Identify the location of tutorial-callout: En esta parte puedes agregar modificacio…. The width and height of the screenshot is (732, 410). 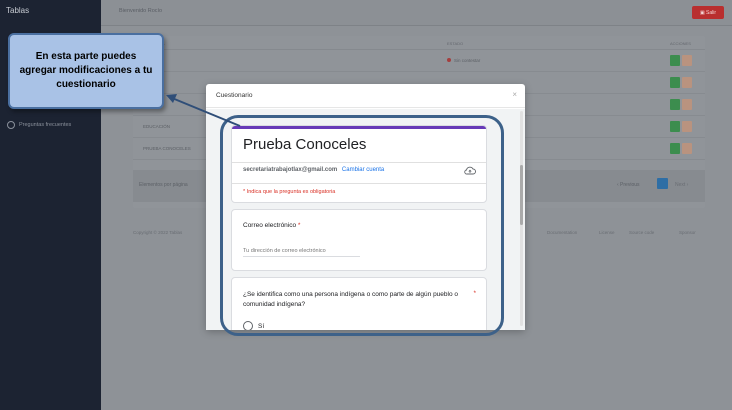
(86, 71).